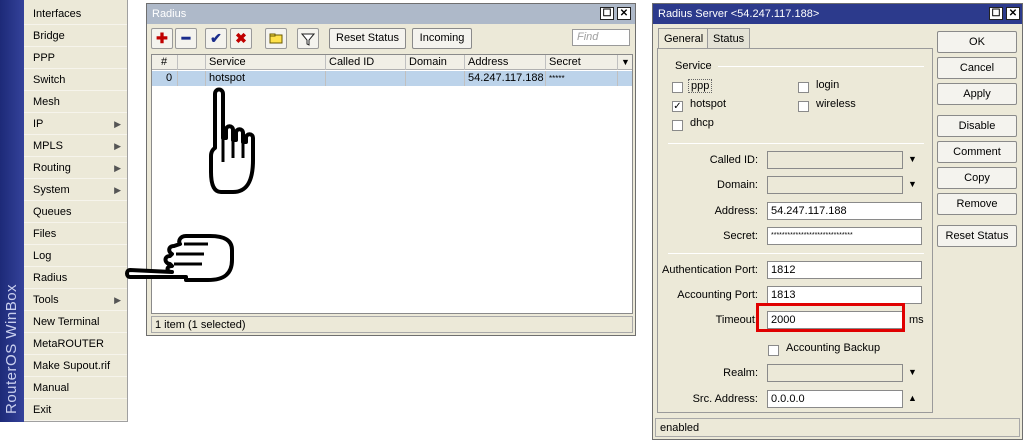 The width and height of the screenshot is (1024, 442). Describe the element at coordinates (186, 38) in the screenshot. I see `remove-icon: ━` at that location.